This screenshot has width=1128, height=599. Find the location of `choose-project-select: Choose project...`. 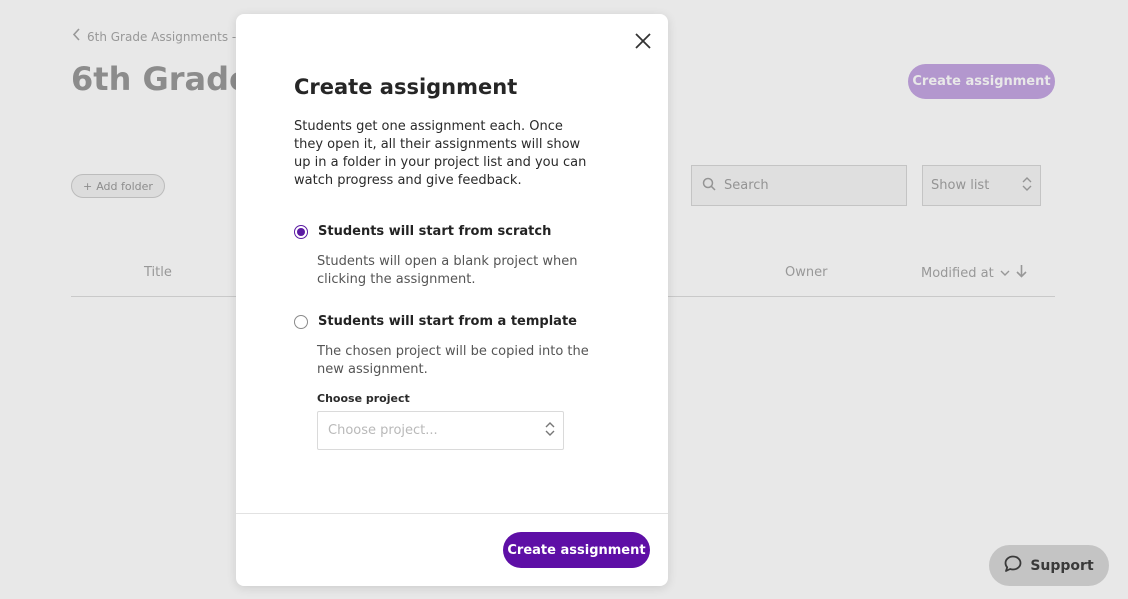

choose-project-select: Choose project... is located at coordinates (440, 430).